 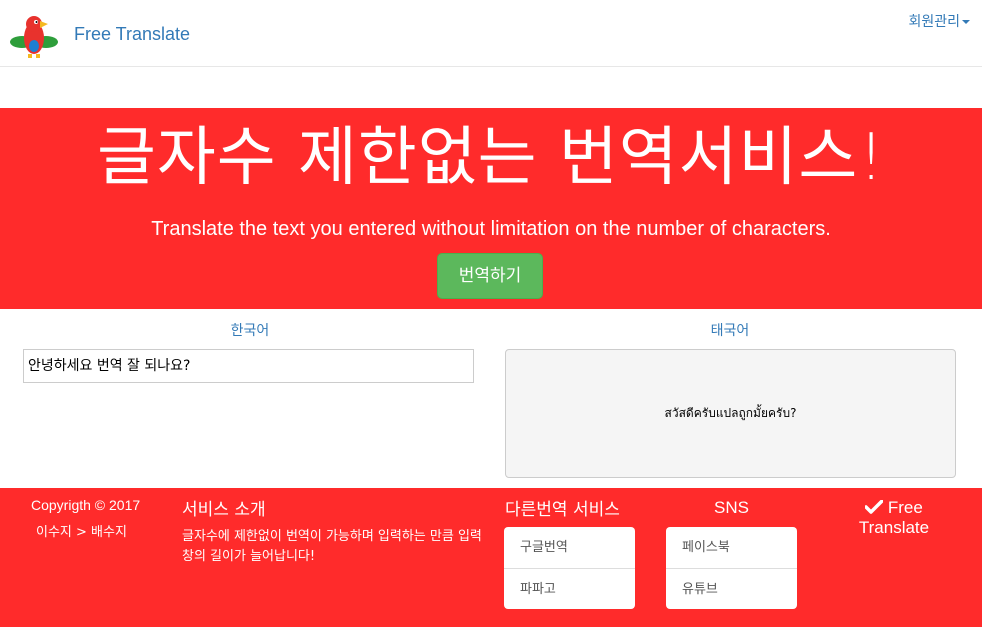 I want to click on footer-brand: Free Translate, so click(x=894, y=518).